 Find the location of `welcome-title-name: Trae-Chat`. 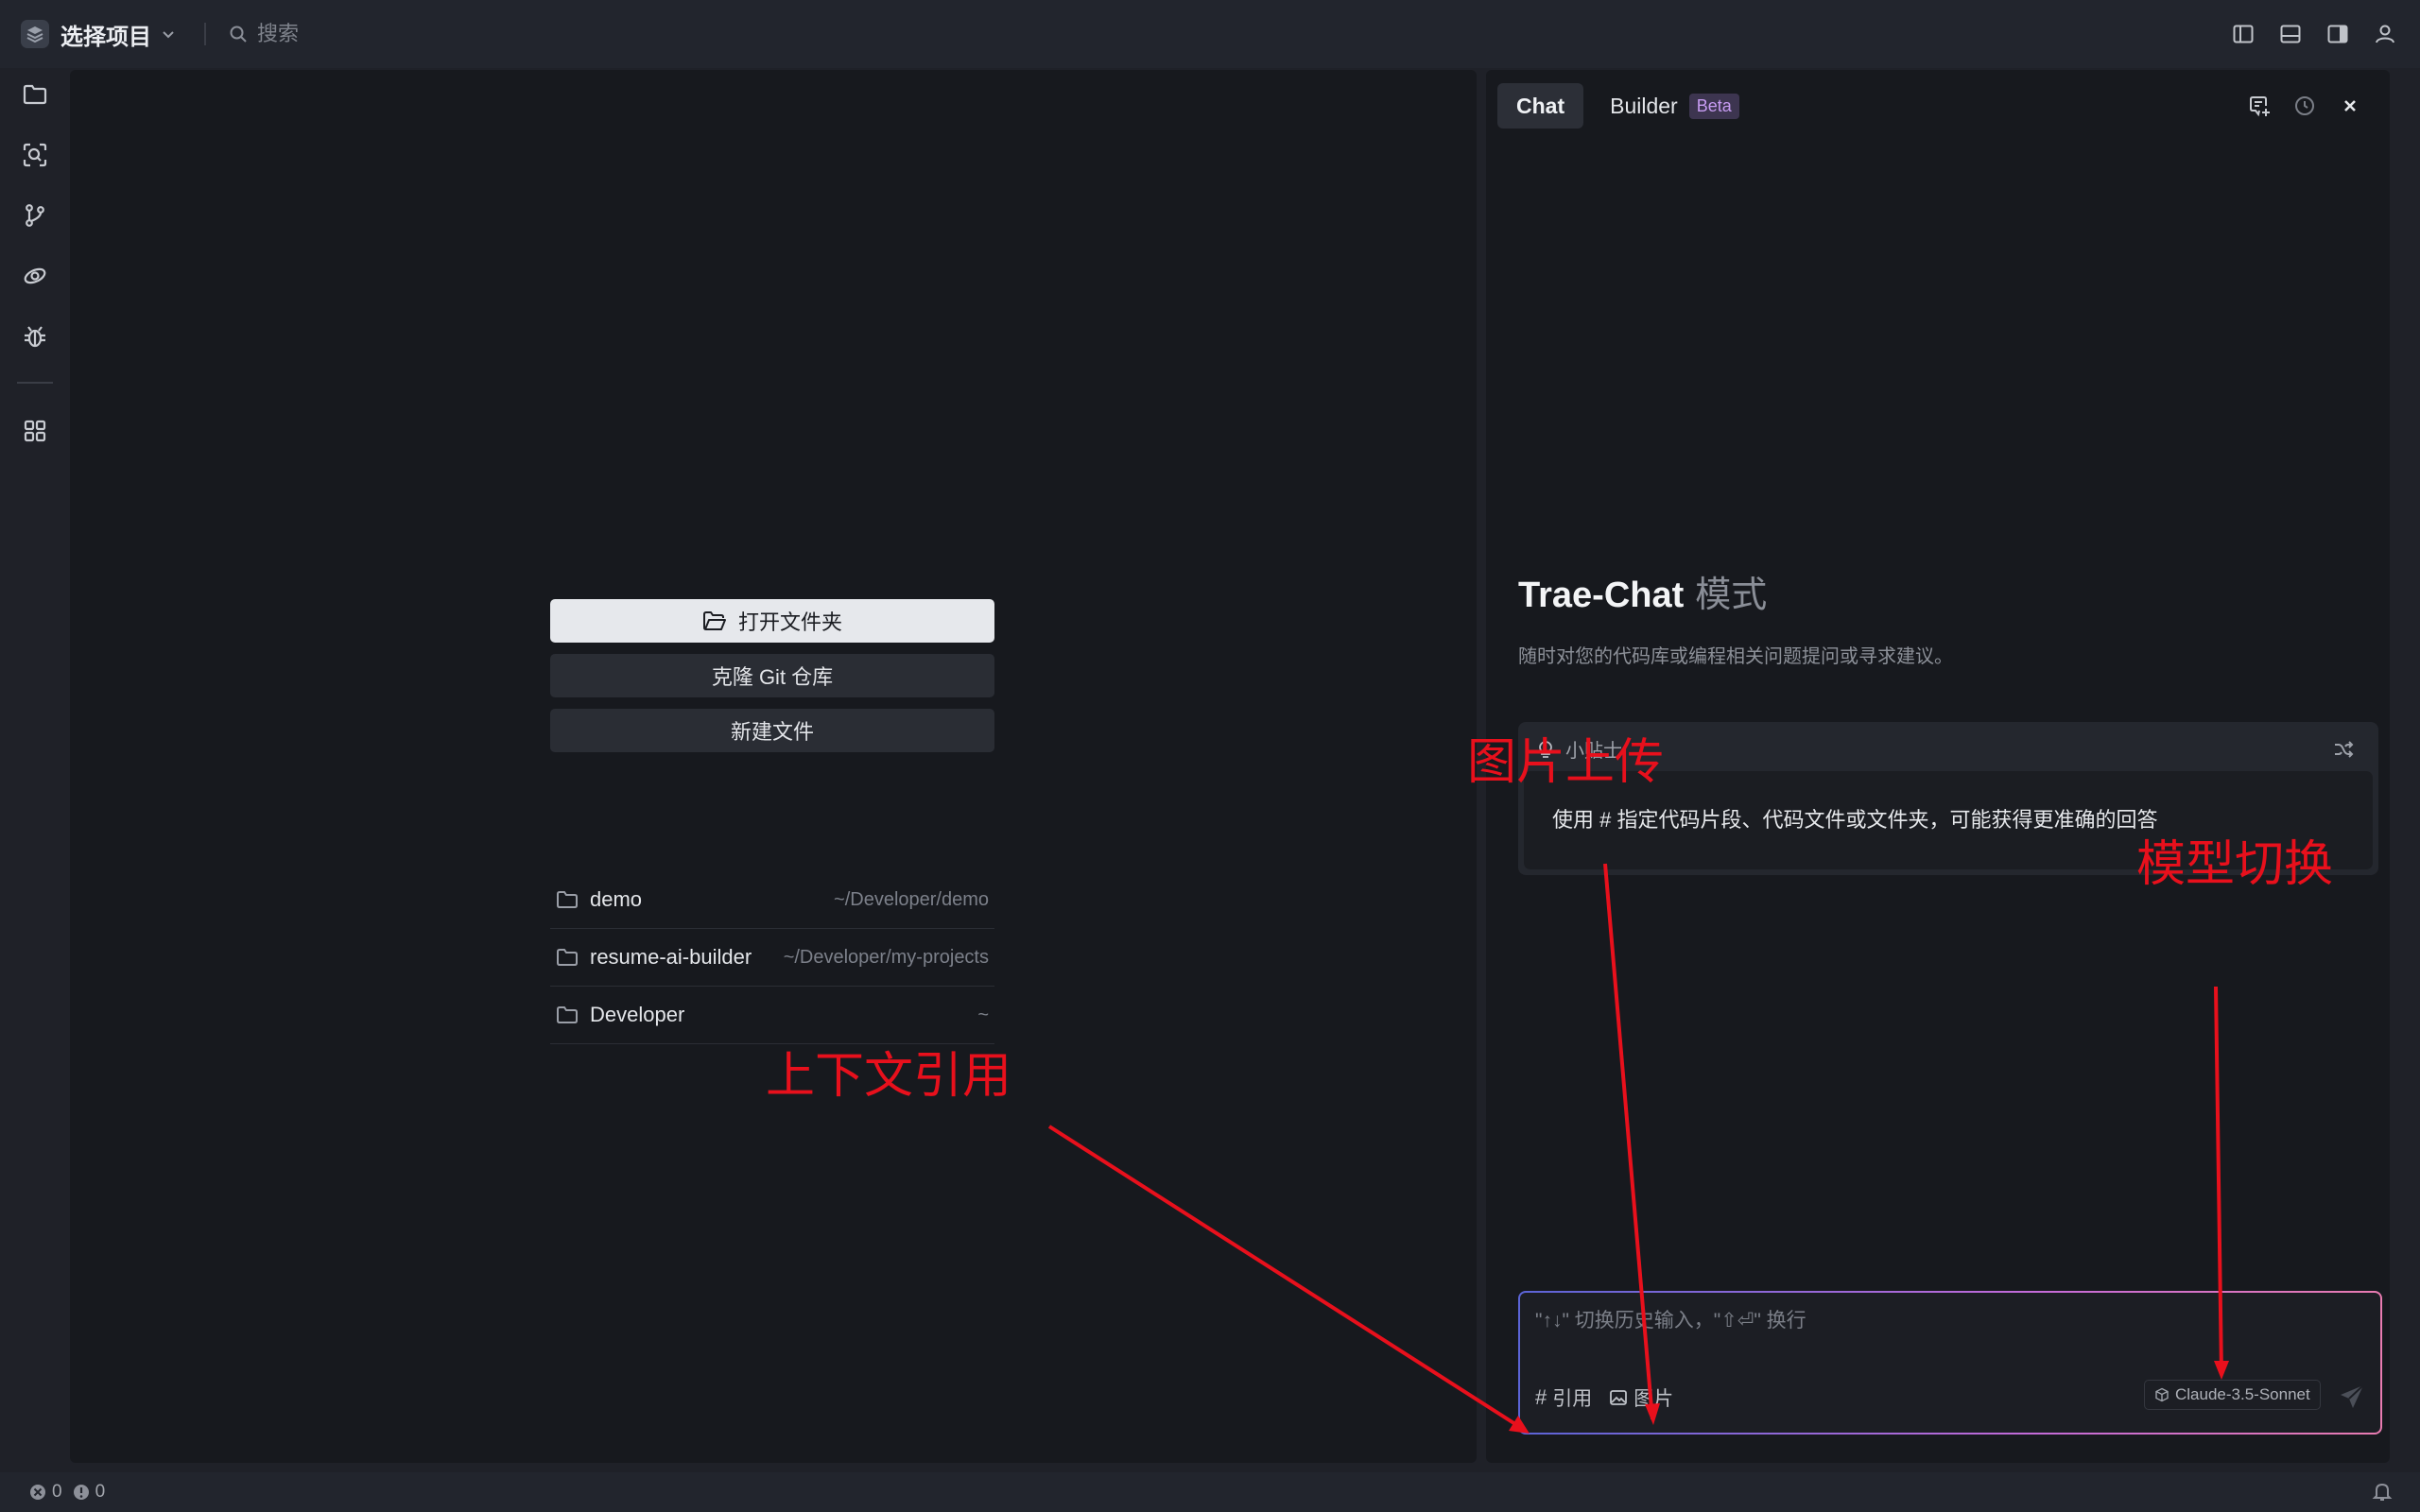

welcome-title-name: Trae-Chat is located at coordinates (1601, 595).